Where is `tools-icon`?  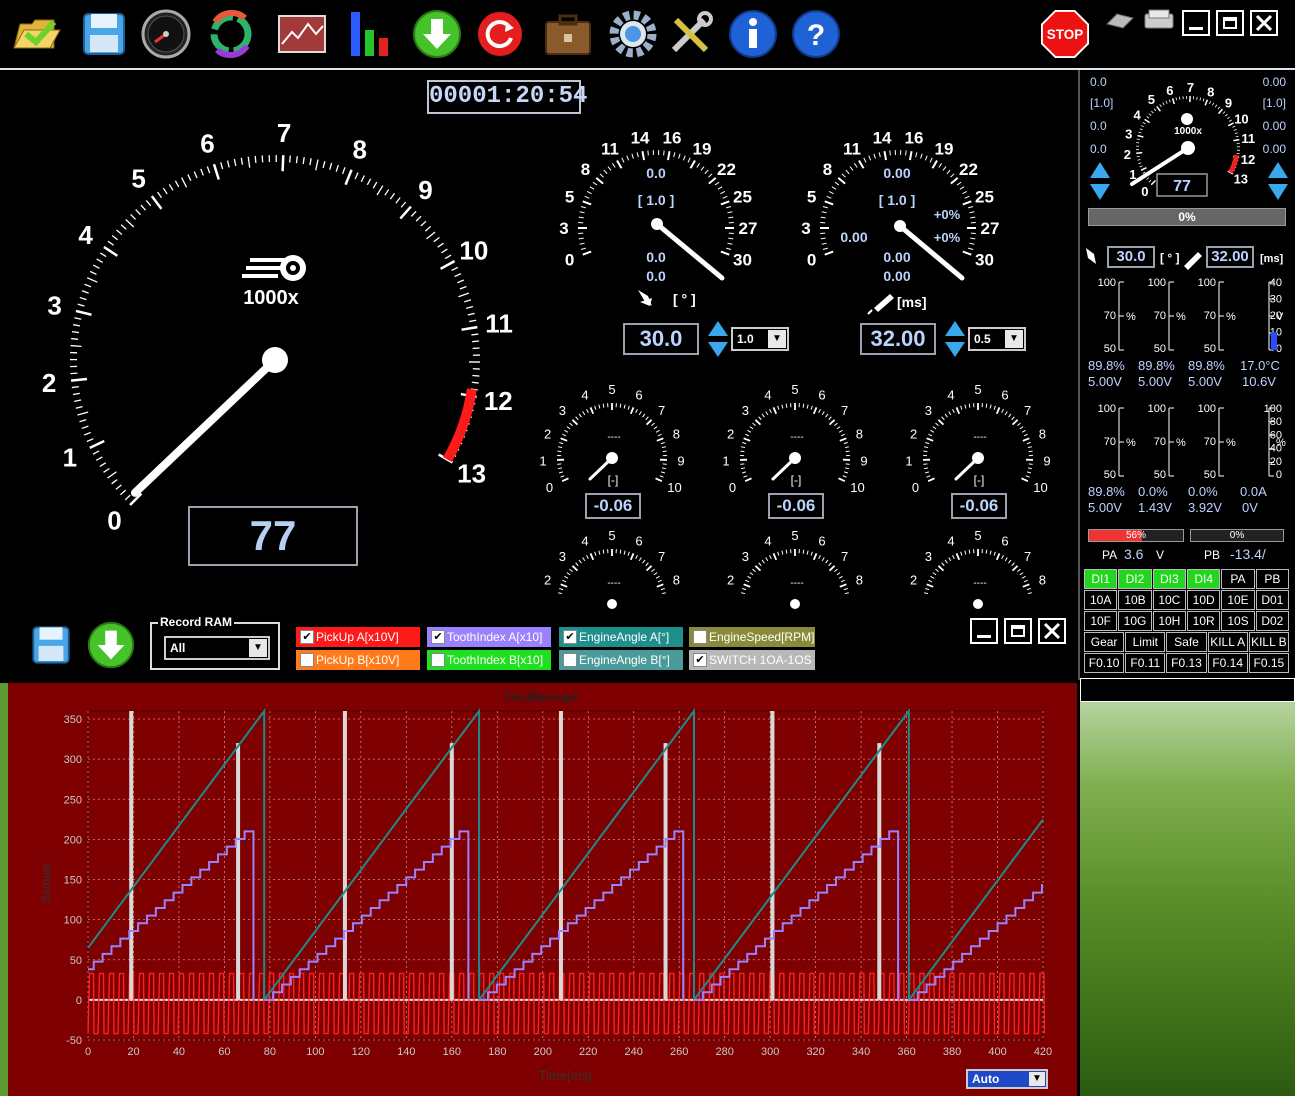
tools-icon is located at coordinates (690, 34).